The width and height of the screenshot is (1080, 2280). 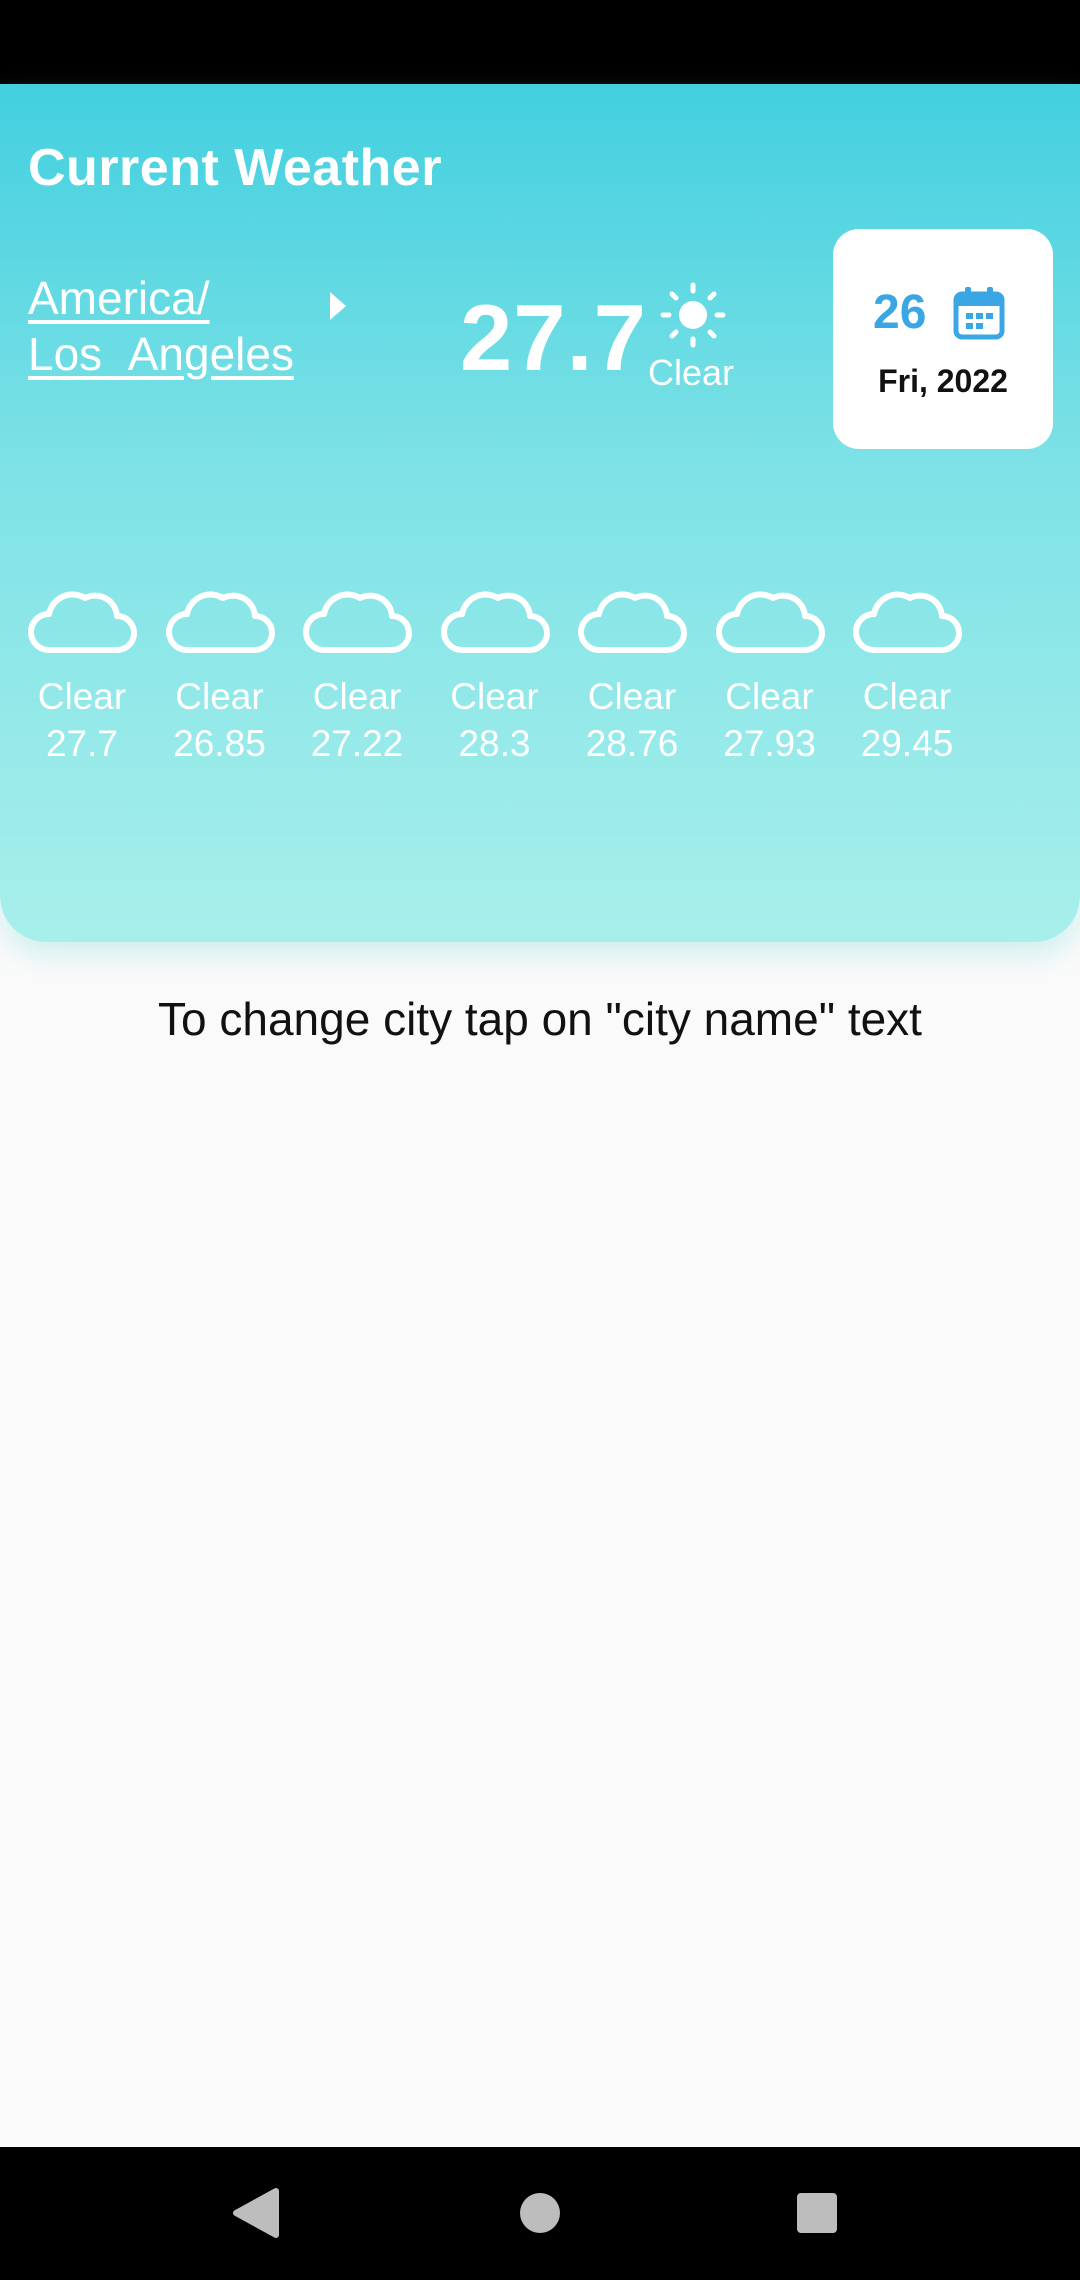 I want to click on forecast-temperature: 27.22, so click(x=357, y=743).